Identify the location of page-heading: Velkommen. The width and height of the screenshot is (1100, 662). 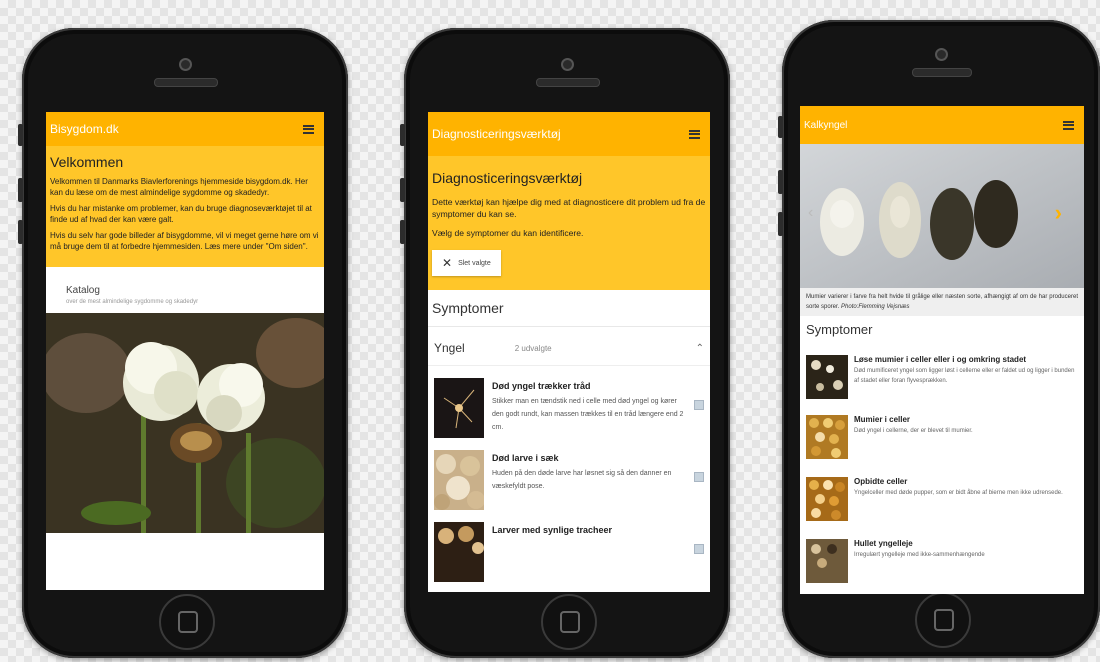
(87, 162).